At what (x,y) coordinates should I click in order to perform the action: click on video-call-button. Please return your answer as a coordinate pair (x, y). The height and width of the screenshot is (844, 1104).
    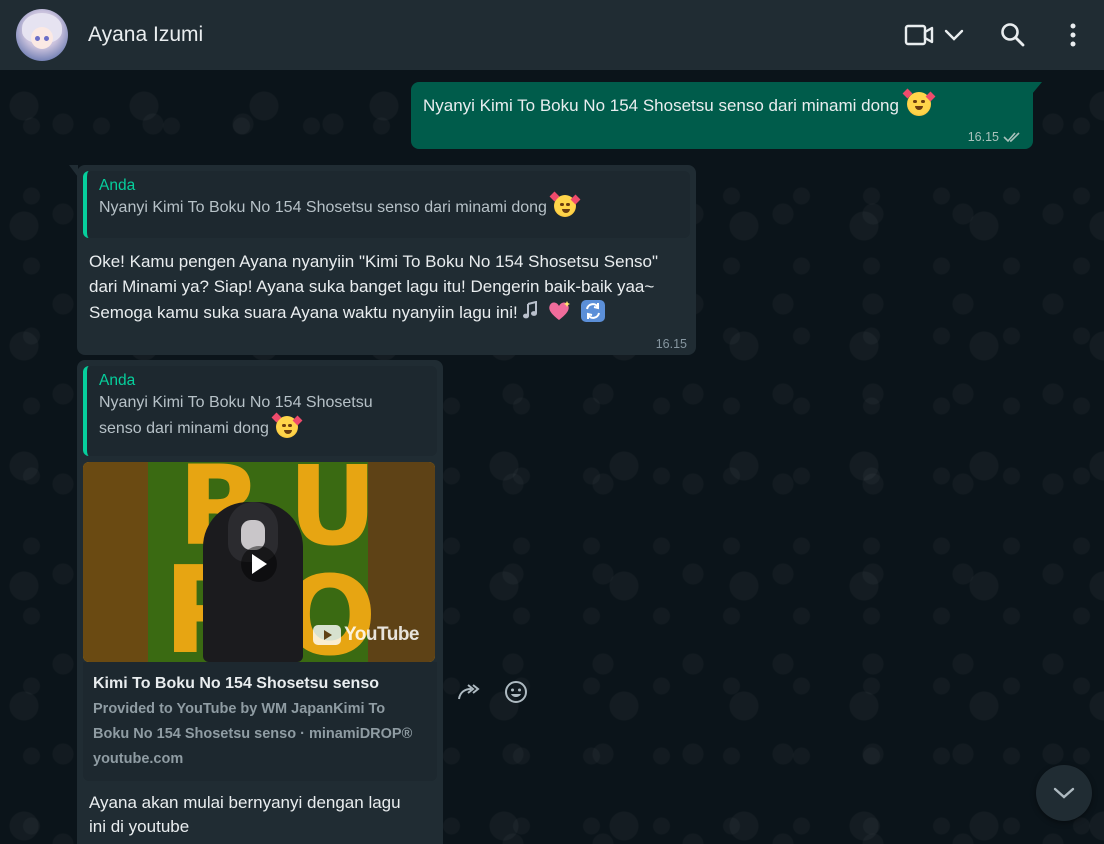
    Looking at the image, I should click on (934, 35).